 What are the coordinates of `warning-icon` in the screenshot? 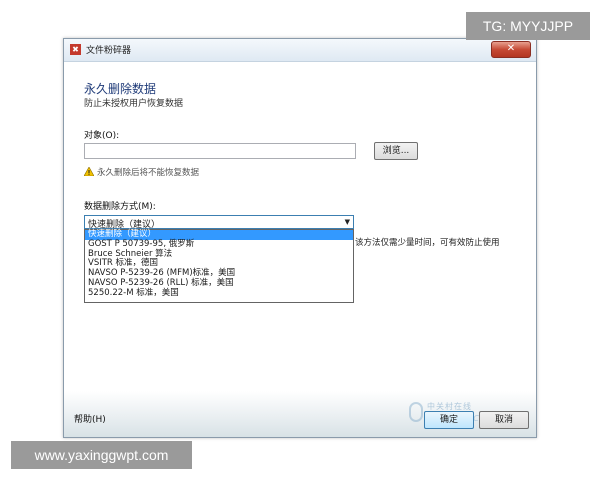 It's located at (89, 171).